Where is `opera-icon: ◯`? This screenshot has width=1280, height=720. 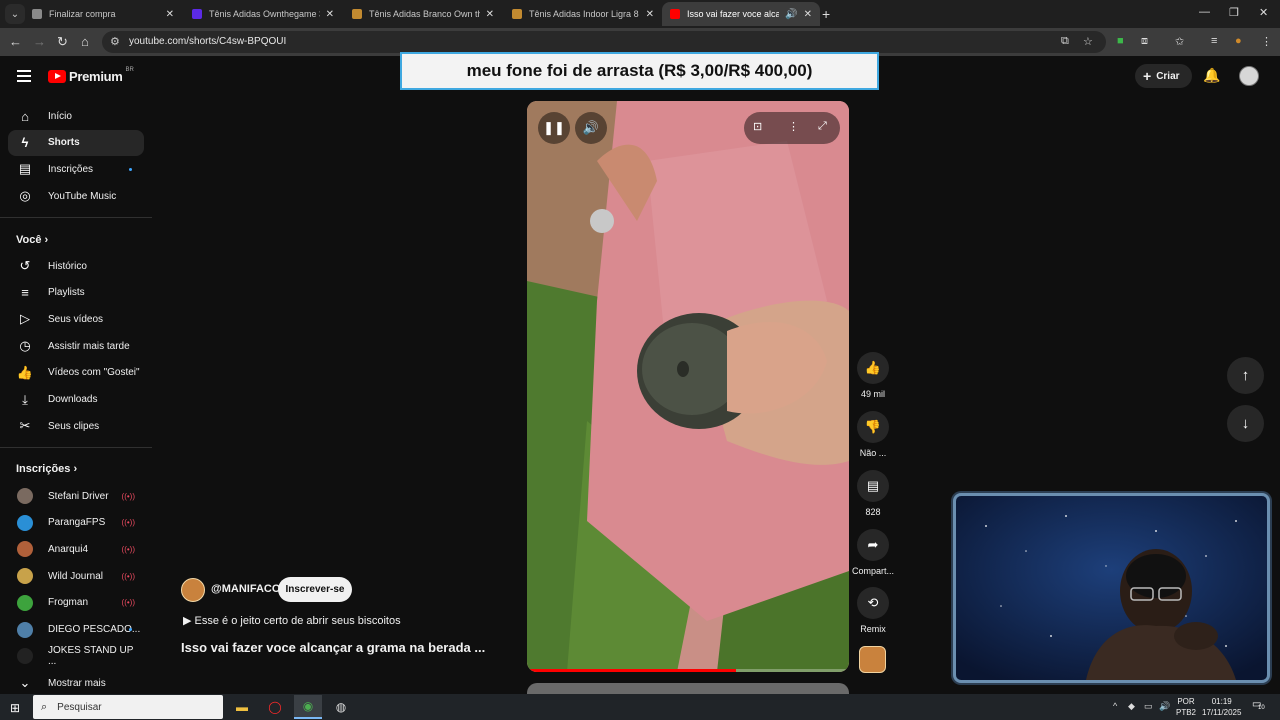
opera-icon: ◯ is located at coordinates (275, 707).